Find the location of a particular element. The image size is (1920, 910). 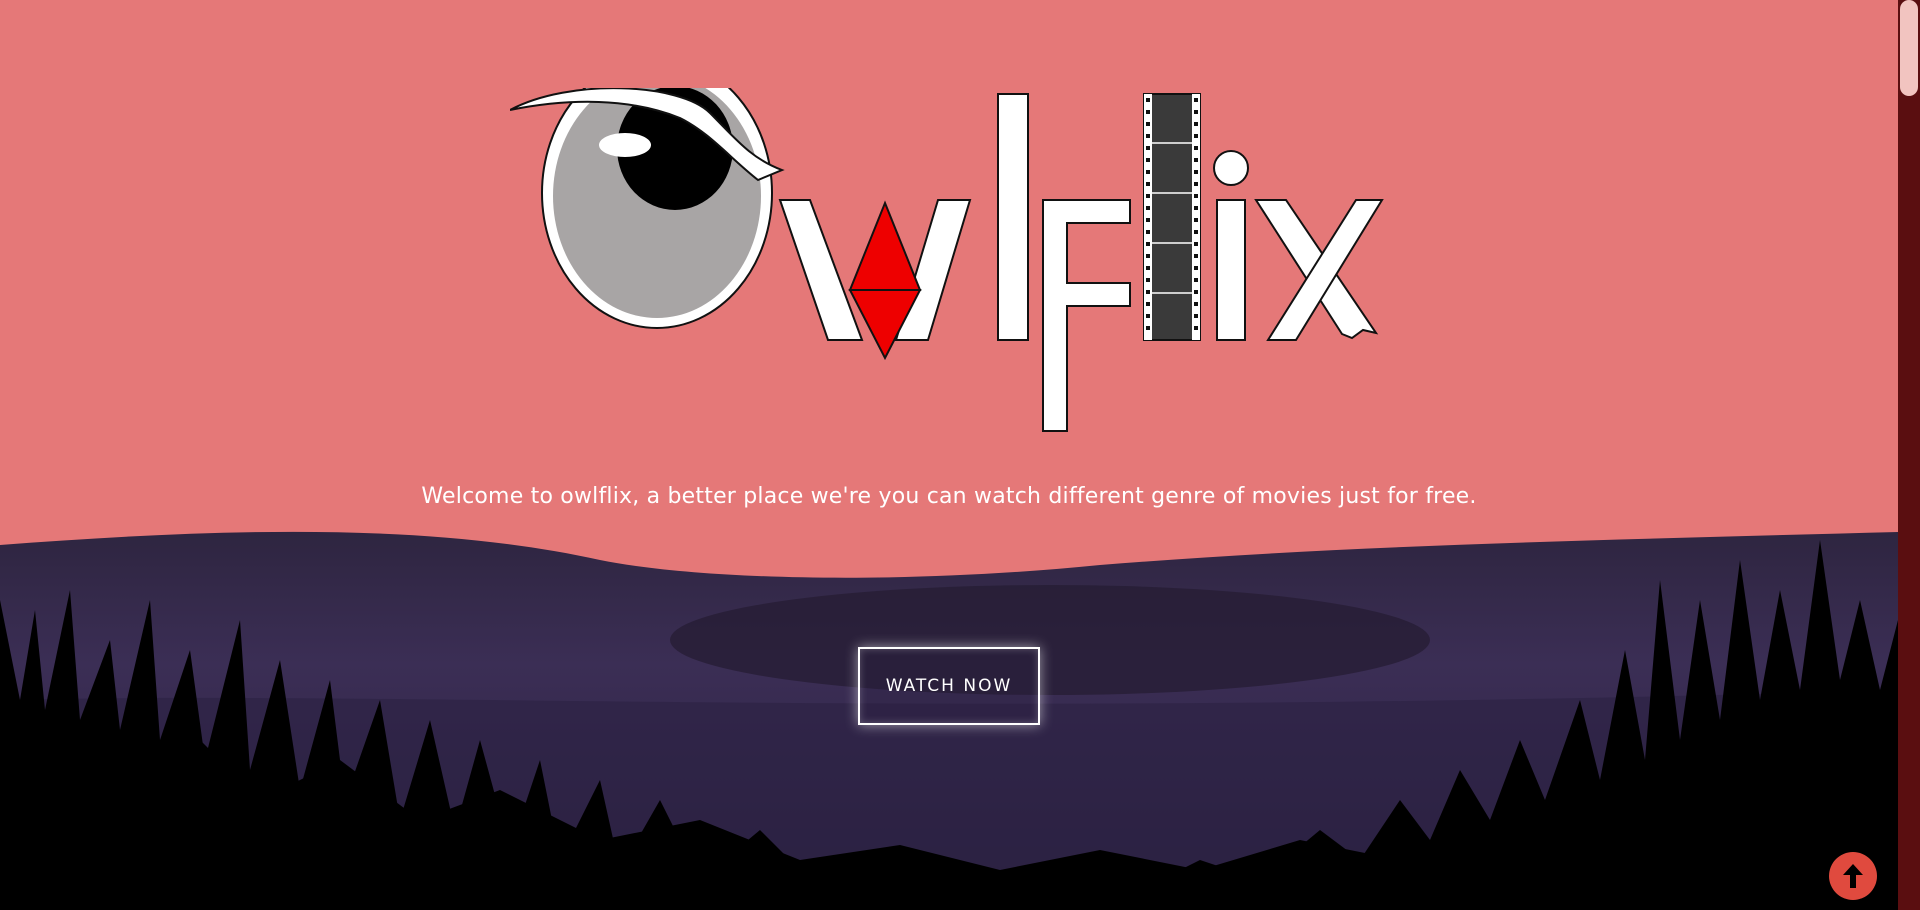

watch-now-label: WATCH NOW is located at coordinates (949, 686).